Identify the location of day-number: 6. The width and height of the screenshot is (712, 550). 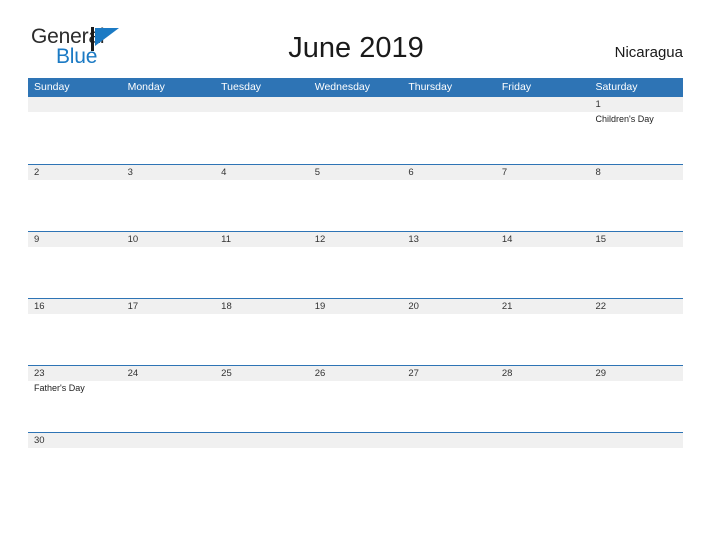
(449, 172).